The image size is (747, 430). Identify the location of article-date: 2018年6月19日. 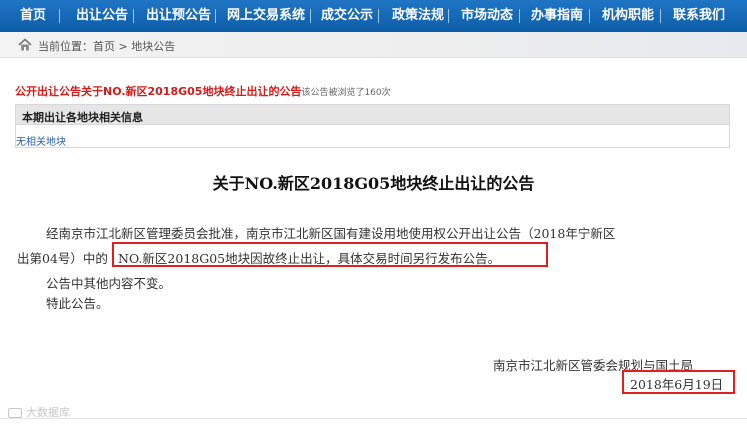
(677, 384).